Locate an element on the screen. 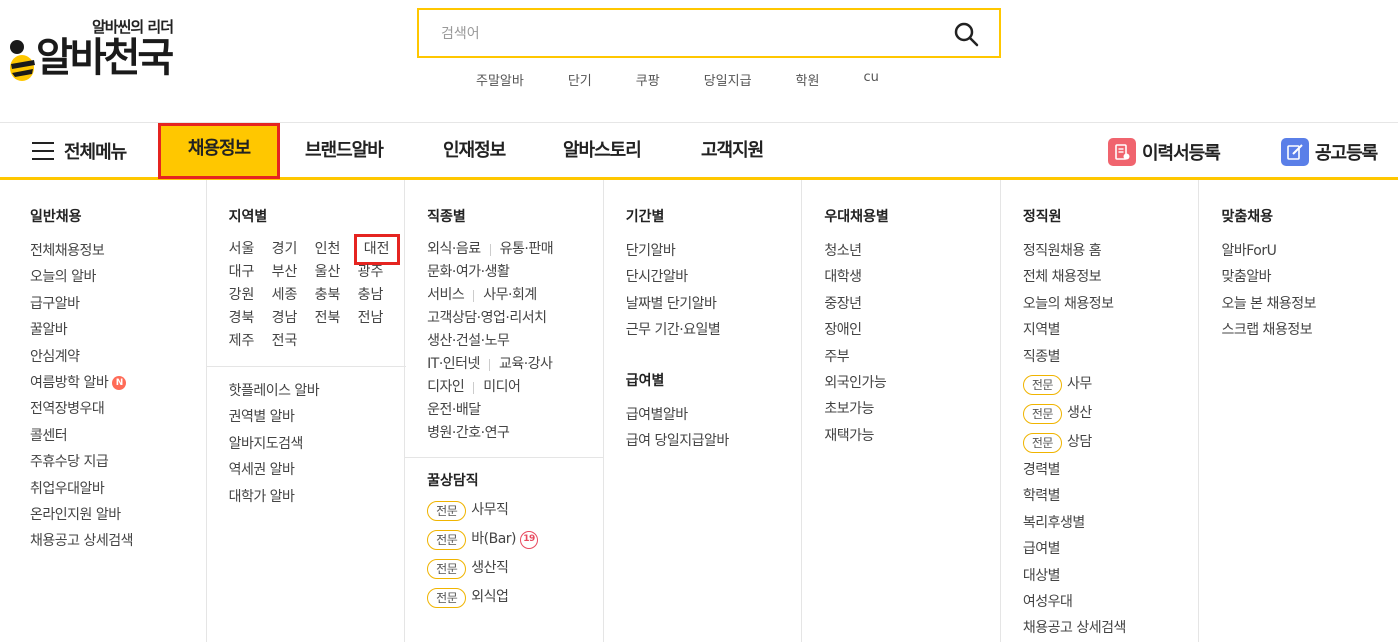 The width and height of the screenshot is (1398, 642). menu-link: 경력별 is located at coordinates (1111, 470).